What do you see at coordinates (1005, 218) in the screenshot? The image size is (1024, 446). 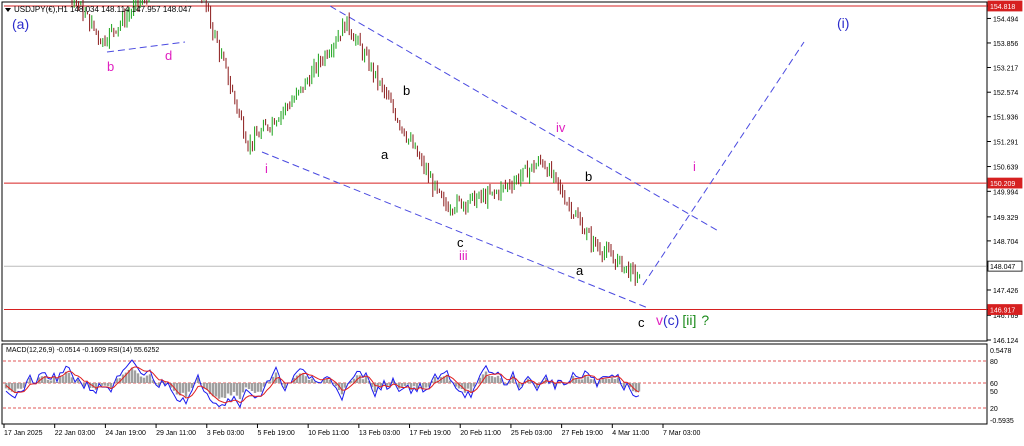 I see `price-tick-label: 149.329` at bounding box center [1005, 218].